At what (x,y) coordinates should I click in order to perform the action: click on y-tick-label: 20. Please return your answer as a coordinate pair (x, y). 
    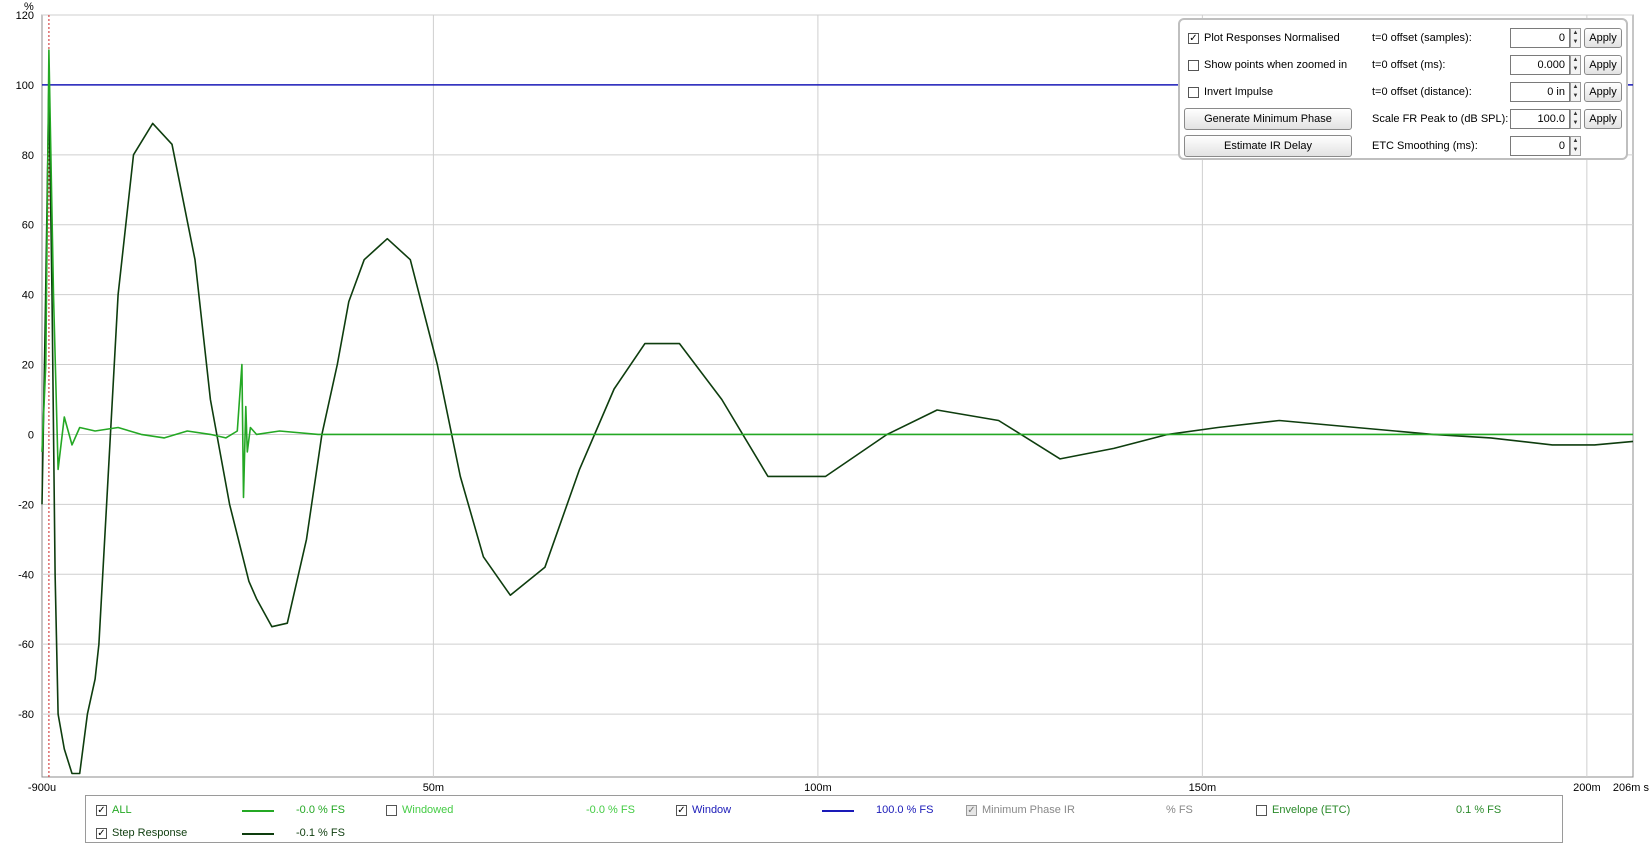
    Looking at the image, I should click on (28, 366).